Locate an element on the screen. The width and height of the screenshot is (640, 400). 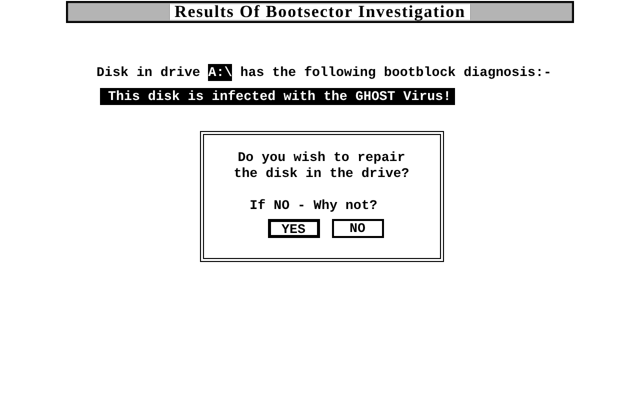
dialog-button: NO is located at coordinates (358, 228).